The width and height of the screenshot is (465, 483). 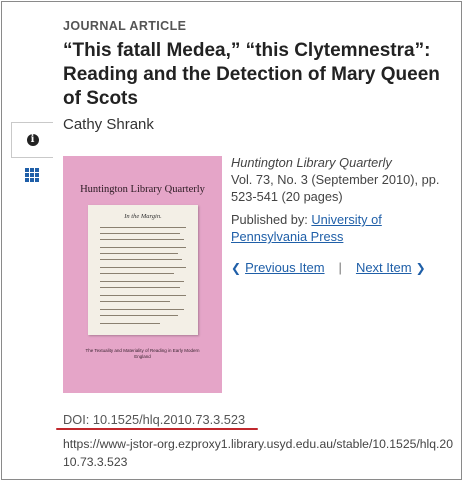 What do you see at coordinates (143, 270) in the screenshot?
I see `cover-page-illustration: In the Margin.` at bounding box center [143, 270].